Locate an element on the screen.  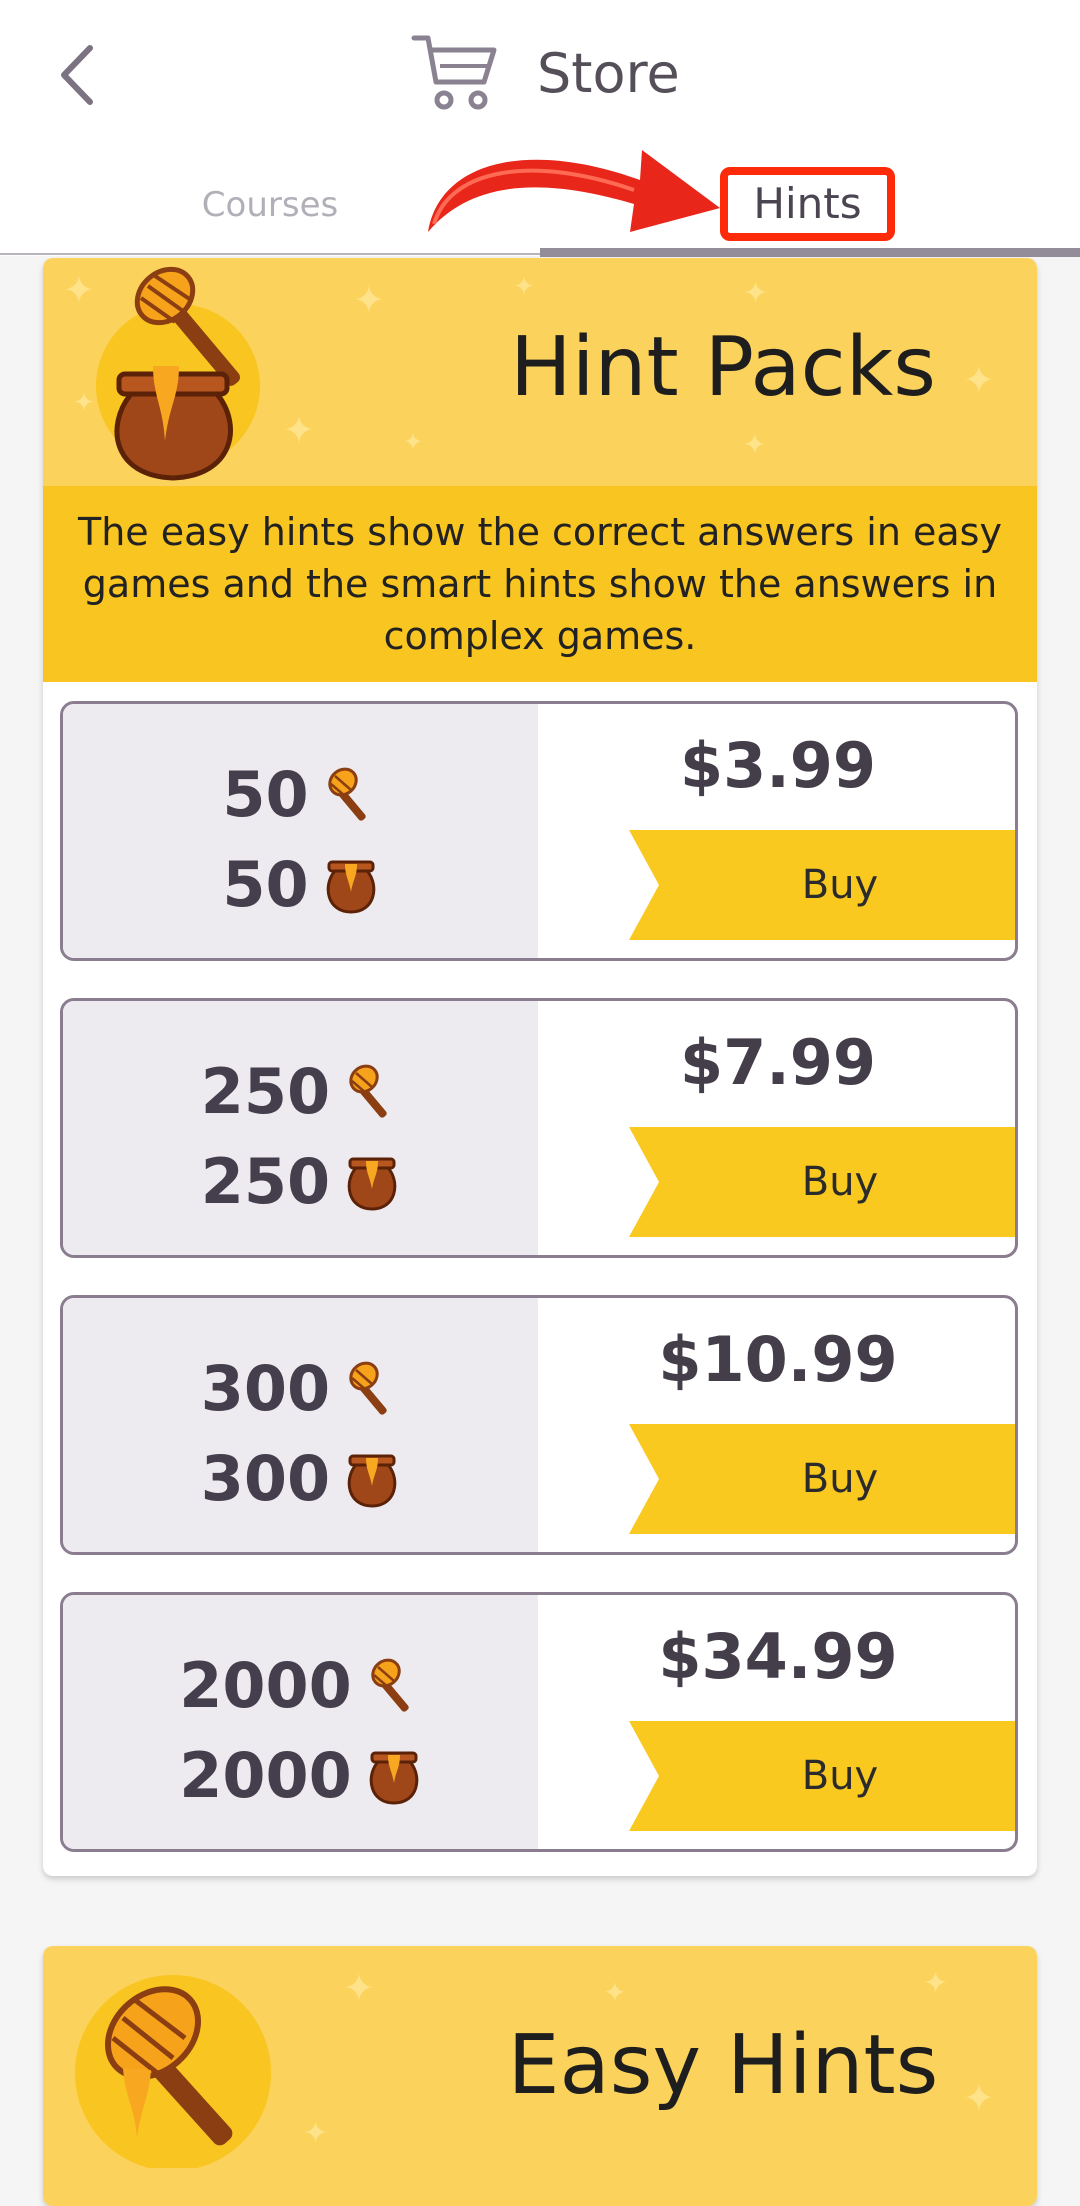
smart-hint-count: 50 is located at coordinates (265, 884).